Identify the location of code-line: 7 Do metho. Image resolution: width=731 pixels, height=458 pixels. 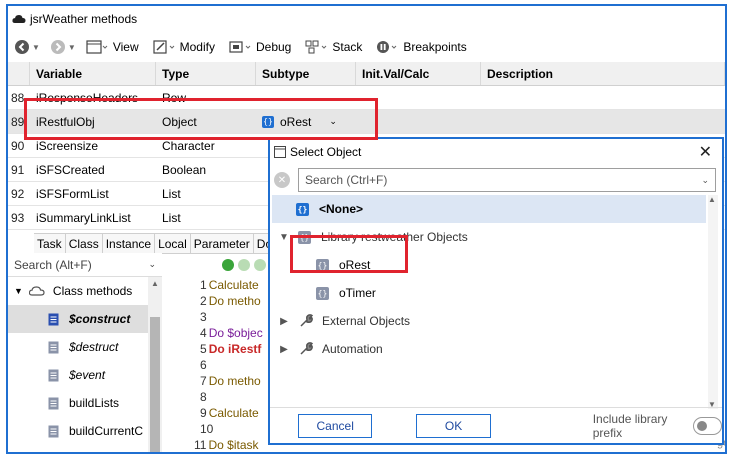
(222, 381).